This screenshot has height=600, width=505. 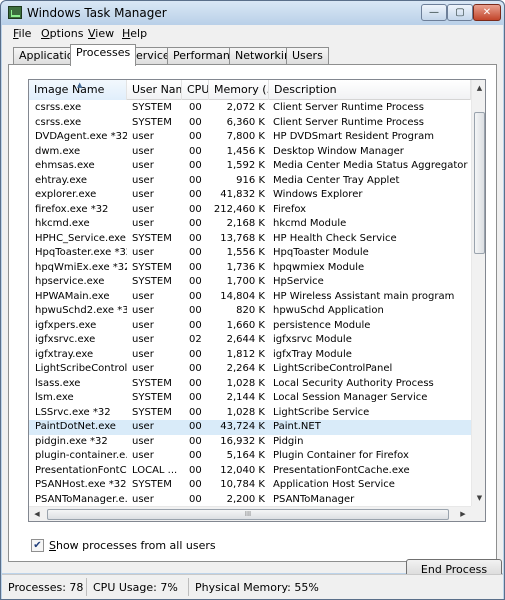 I want to click on process-description: Plugin Container for Firefox, so click(x=341, y=455).